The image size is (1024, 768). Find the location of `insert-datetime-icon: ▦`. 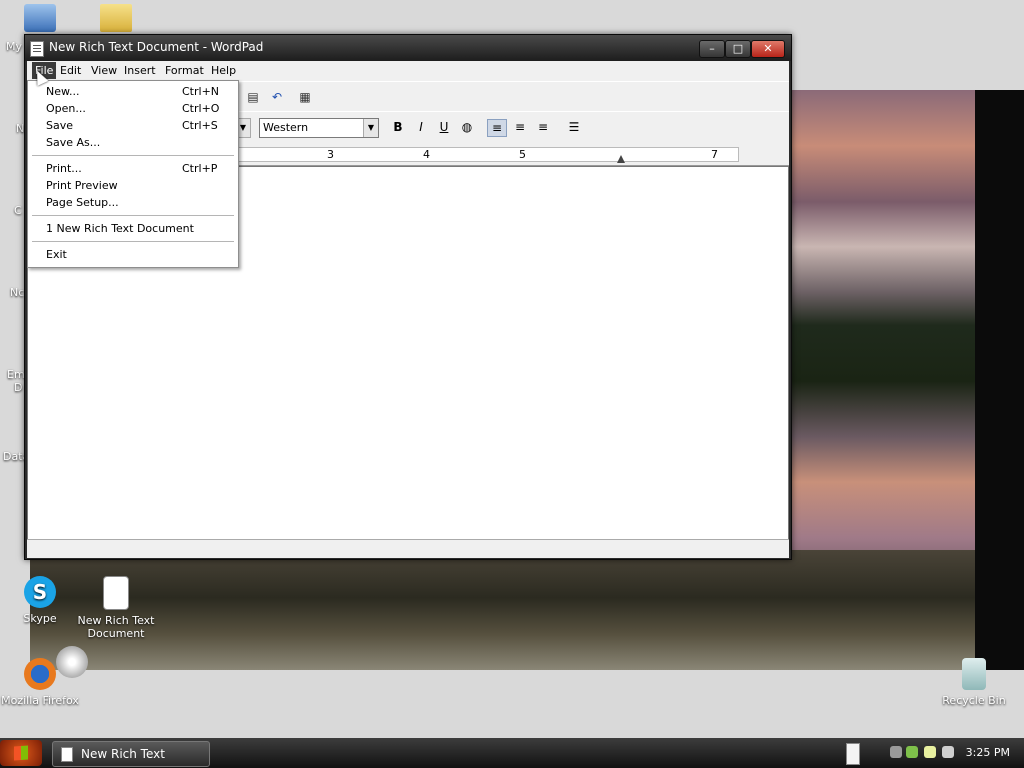

insert-datetime-icon: ▦ is located at coordinates (305, 97).